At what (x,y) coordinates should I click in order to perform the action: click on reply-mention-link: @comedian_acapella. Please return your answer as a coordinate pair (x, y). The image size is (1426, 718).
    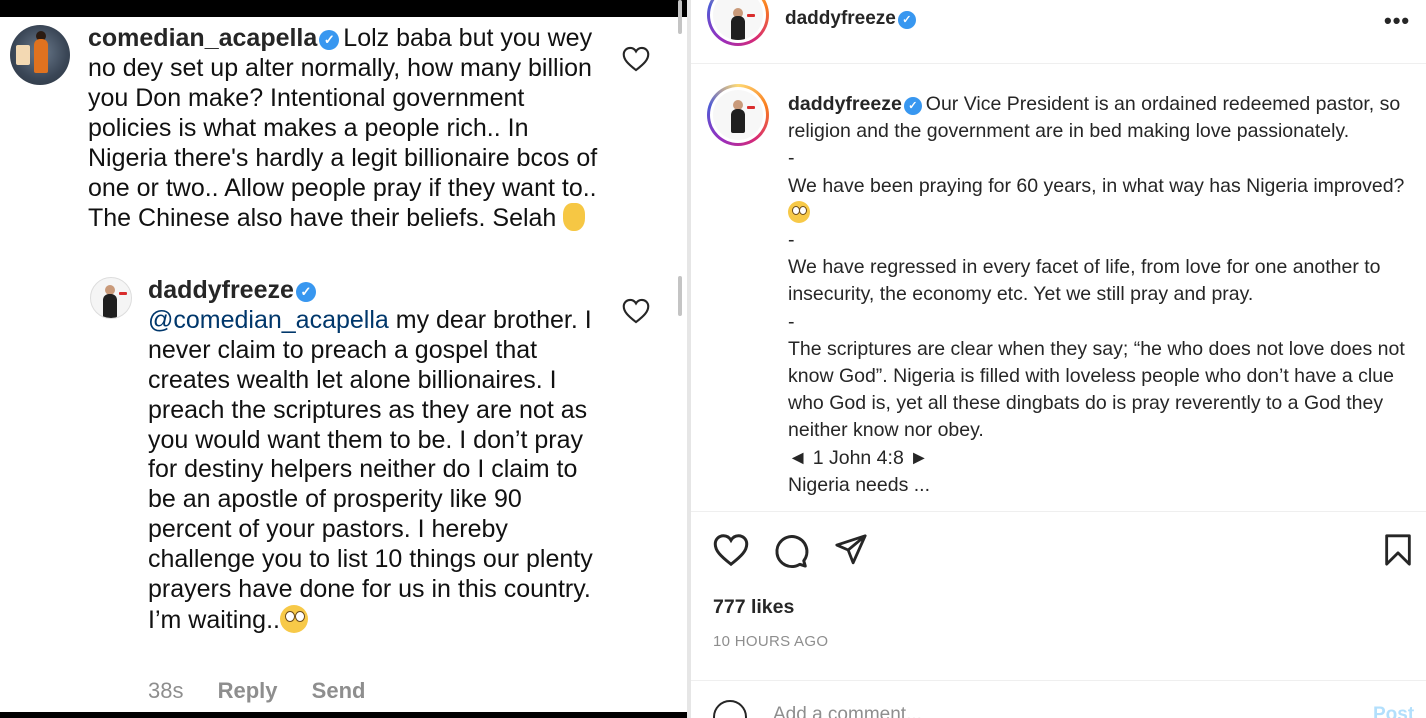
    Looking at the image, I should click on (268, 320).